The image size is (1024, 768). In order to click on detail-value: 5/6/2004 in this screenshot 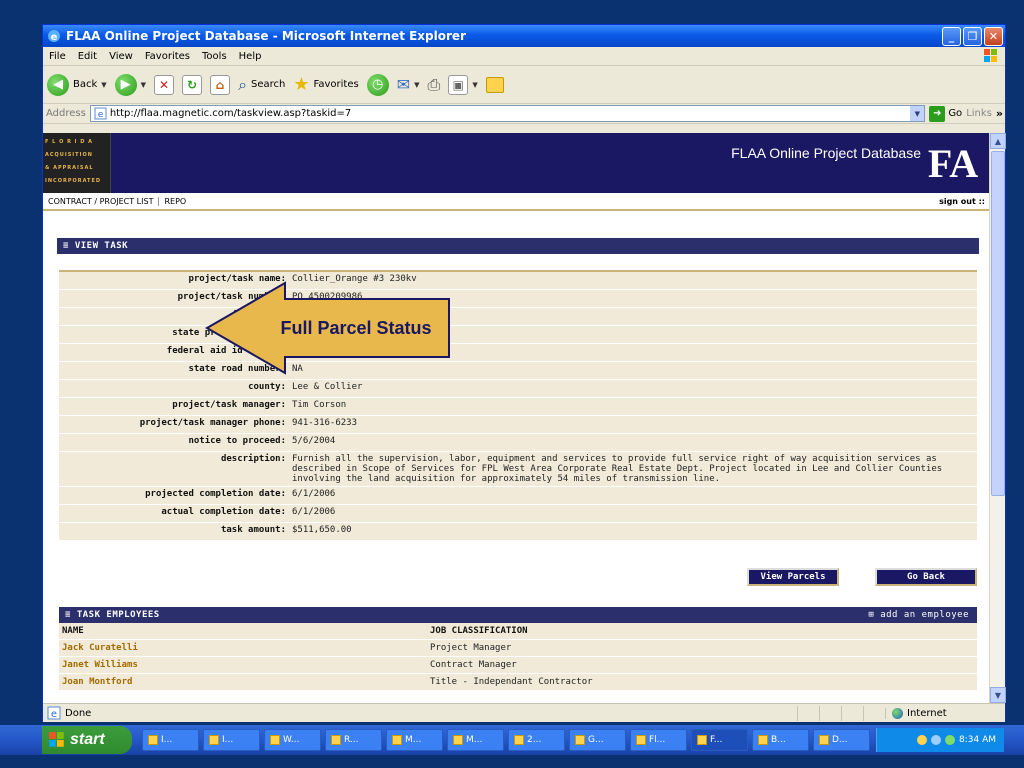, I will do `click(633, 442)`.